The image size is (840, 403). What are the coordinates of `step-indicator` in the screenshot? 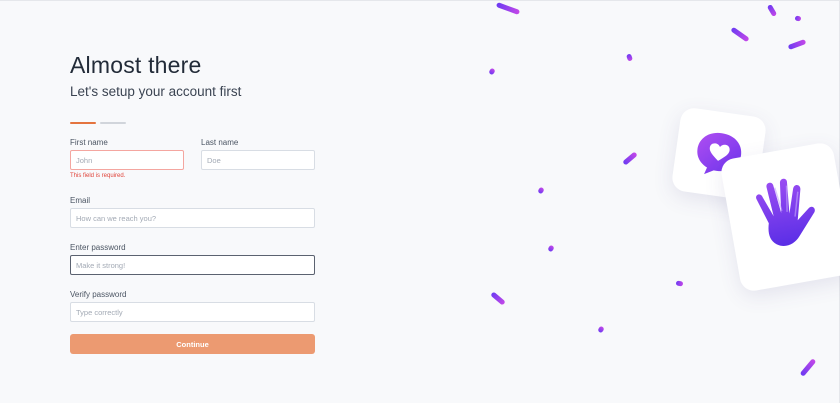 It's located at (98, 123).